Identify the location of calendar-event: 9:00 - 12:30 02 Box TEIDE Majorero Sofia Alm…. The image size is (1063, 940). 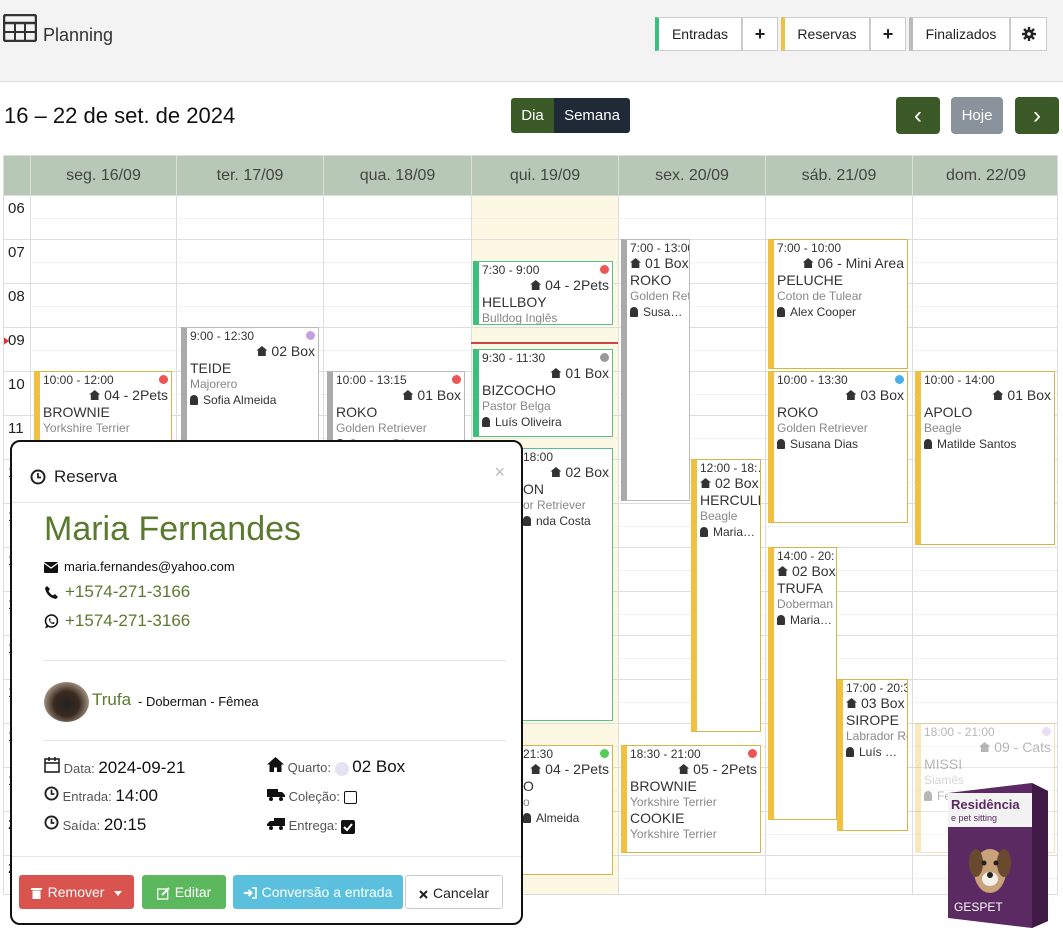
(250, 387).